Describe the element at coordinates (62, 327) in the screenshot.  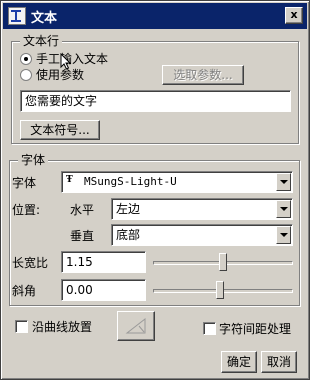
I see `along-curve-label: 沿曲线放置` at that location.